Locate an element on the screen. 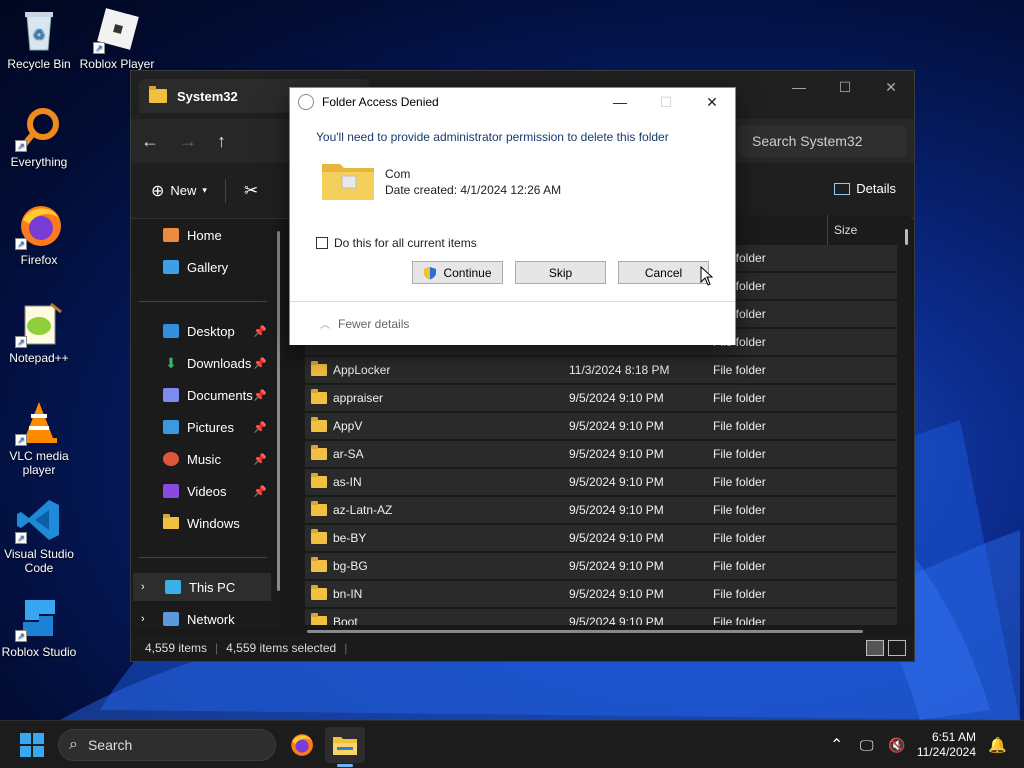  sidebar-item-windows: Windows is located at coordinates (201, 523).